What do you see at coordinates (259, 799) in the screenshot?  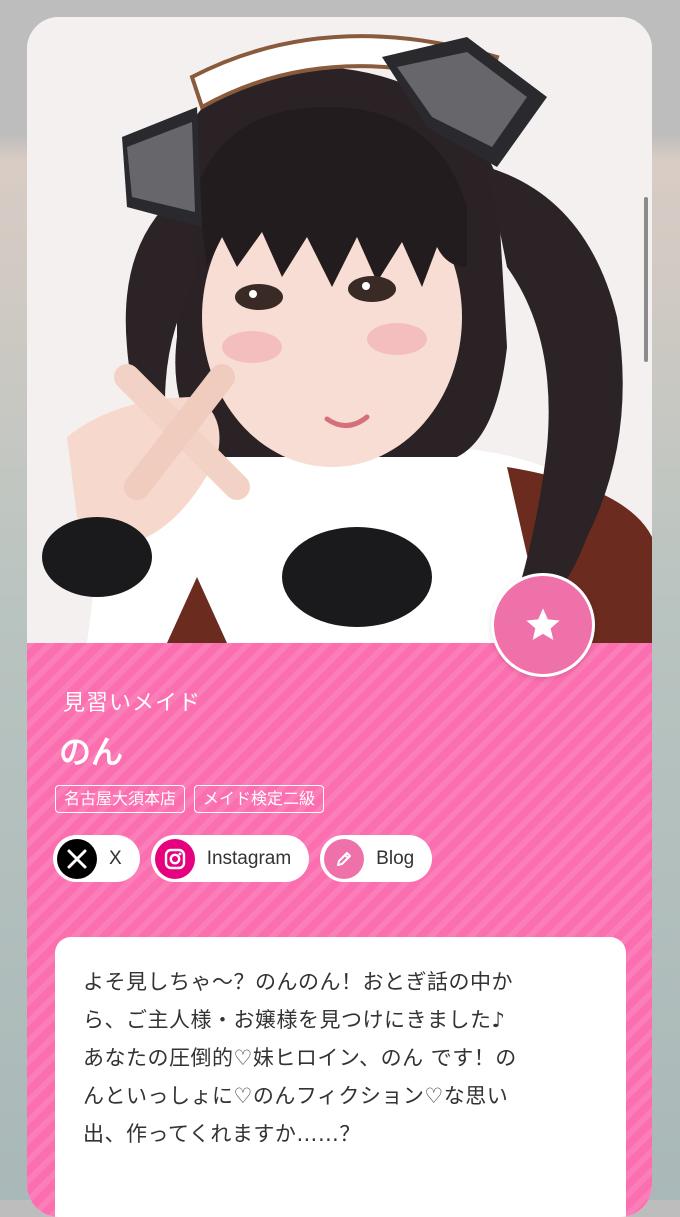 I see `tag-certification: メイド検定二級` at bounding box center [259, 799].